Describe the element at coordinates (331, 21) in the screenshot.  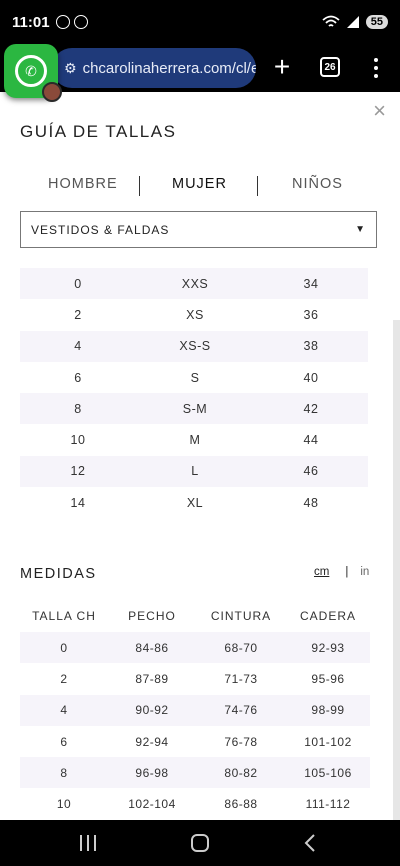
I see `wifi-icon` at that location.